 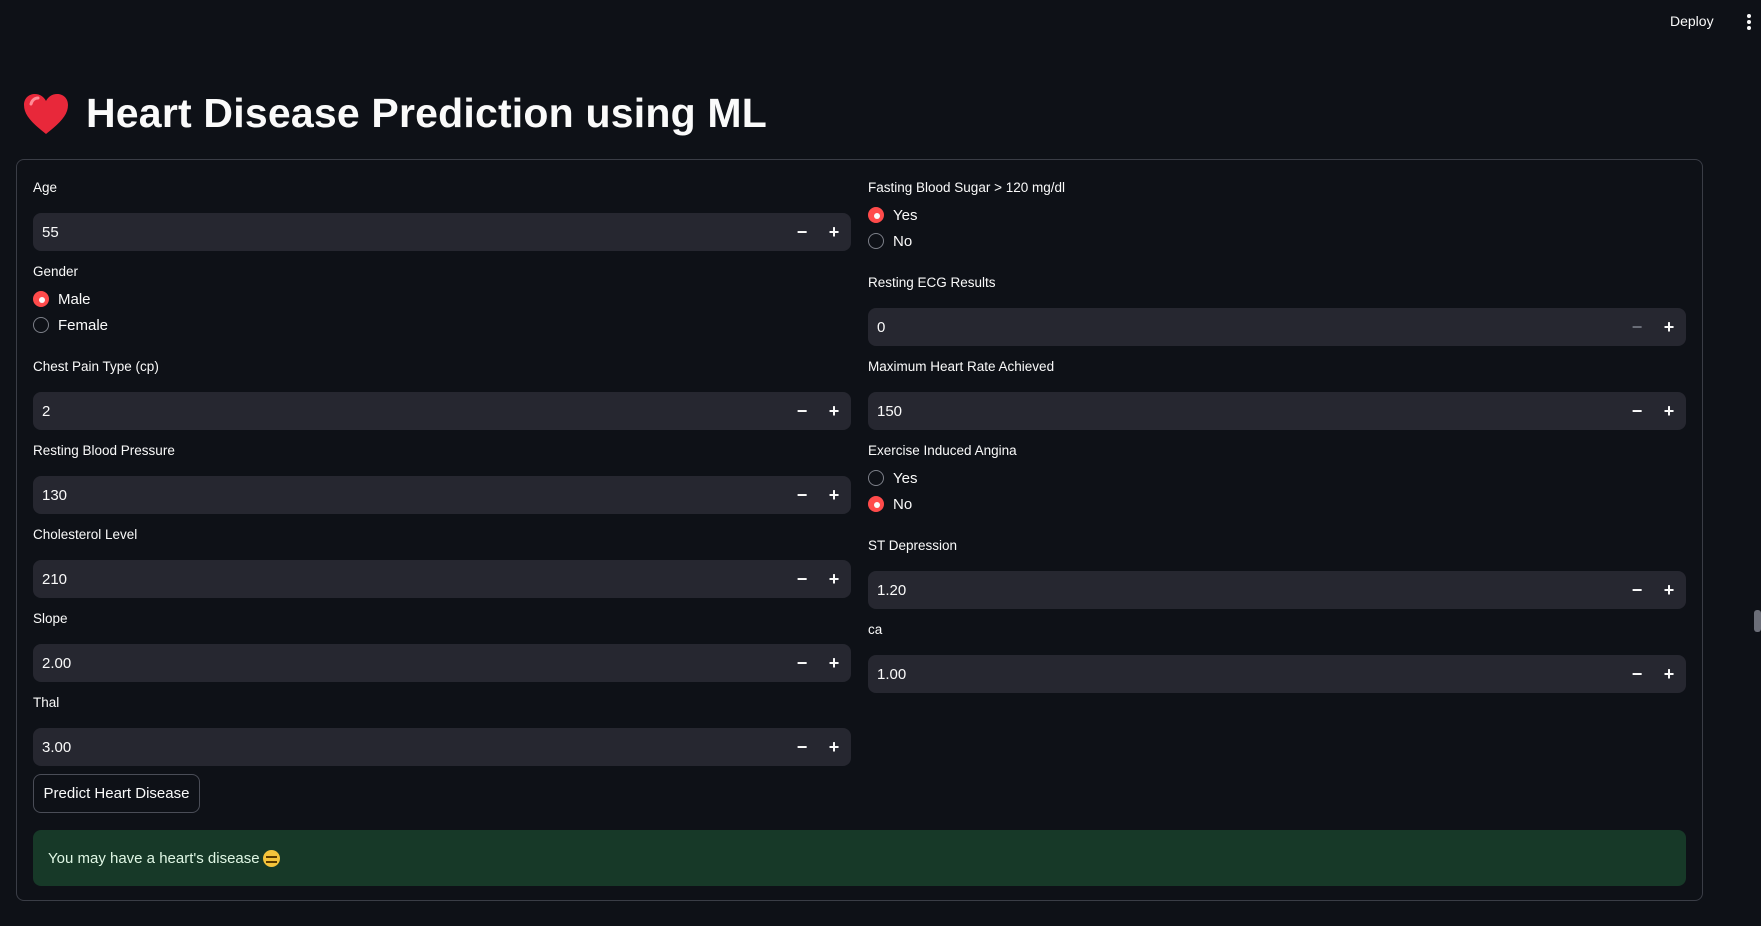 What do you see at coordinates (802, 579) in the screenshot?
I see `cholesterol-decrement-button: −` at bounding box center [802, 579].